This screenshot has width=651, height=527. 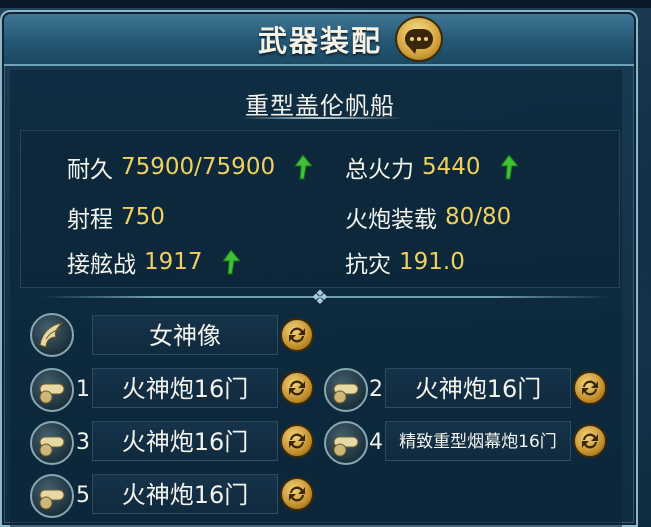 I want to click on cannon-slot-5: 火神炮16门, so click(x=185, y=494).